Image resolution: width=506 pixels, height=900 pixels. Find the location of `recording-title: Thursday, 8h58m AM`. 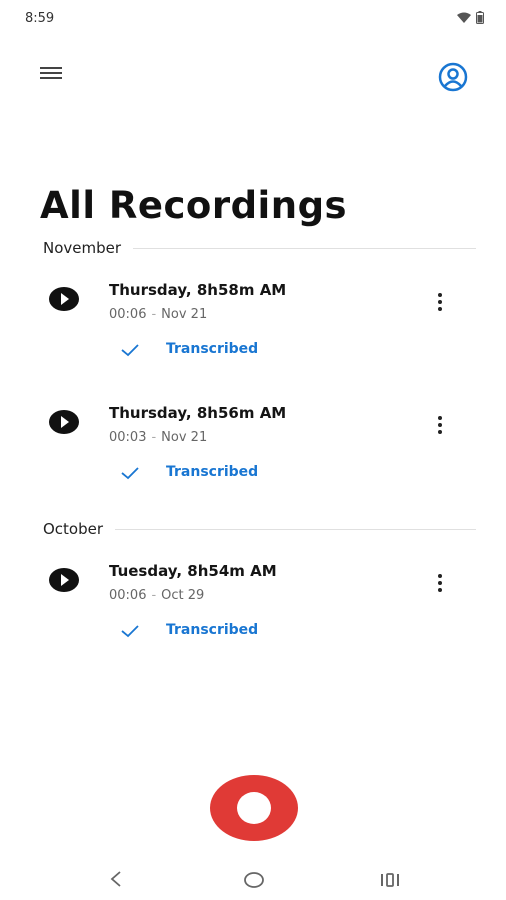

recording-title: Thursday, 8h58m AM is located at coordinates (198, 290).